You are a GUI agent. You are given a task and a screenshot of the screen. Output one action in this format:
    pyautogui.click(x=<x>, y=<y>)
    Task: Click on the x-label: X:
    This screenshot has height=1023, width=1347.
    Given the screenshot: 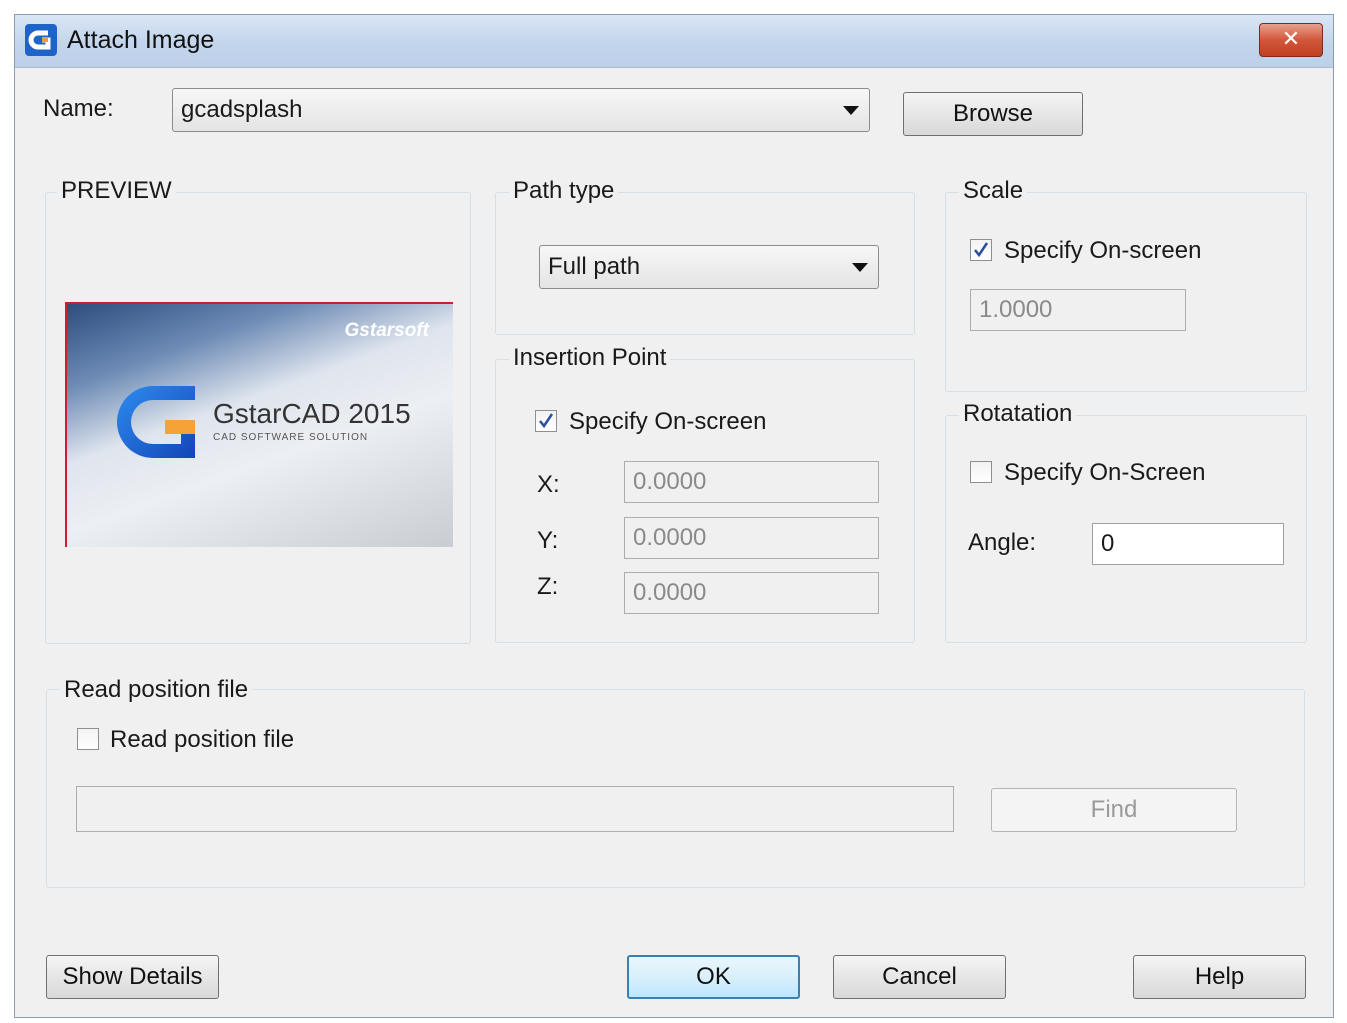 What is the action you would take?
    pyautogui.click(x=548, y=484)
    